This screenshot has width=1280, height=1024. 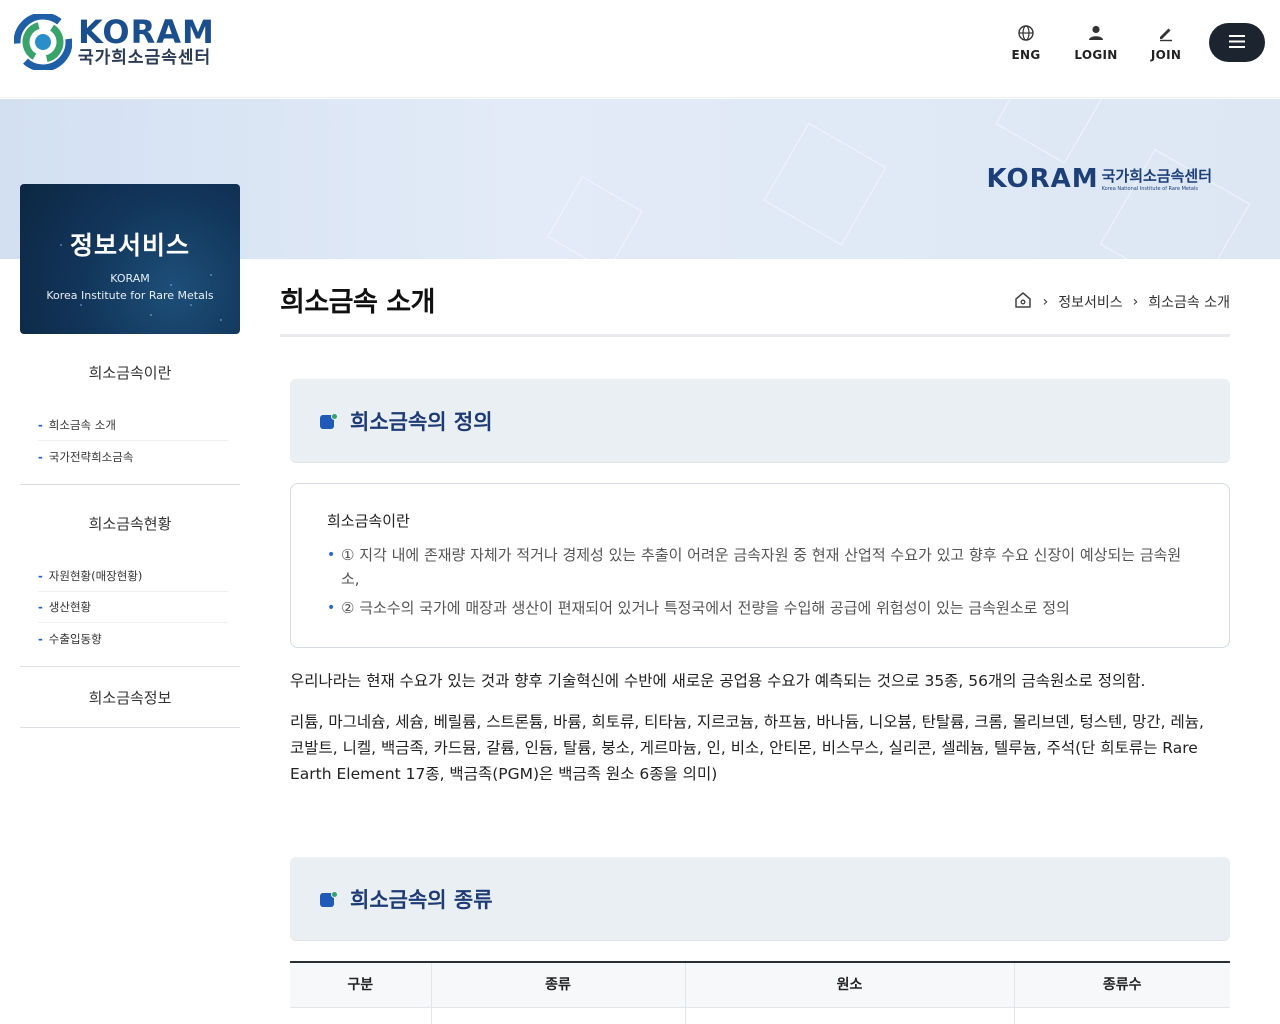 What do you see at coordinates (1096, 55) in the screenshot?
I see `login-label: LOGIN` at bounding box center [1096, 55].